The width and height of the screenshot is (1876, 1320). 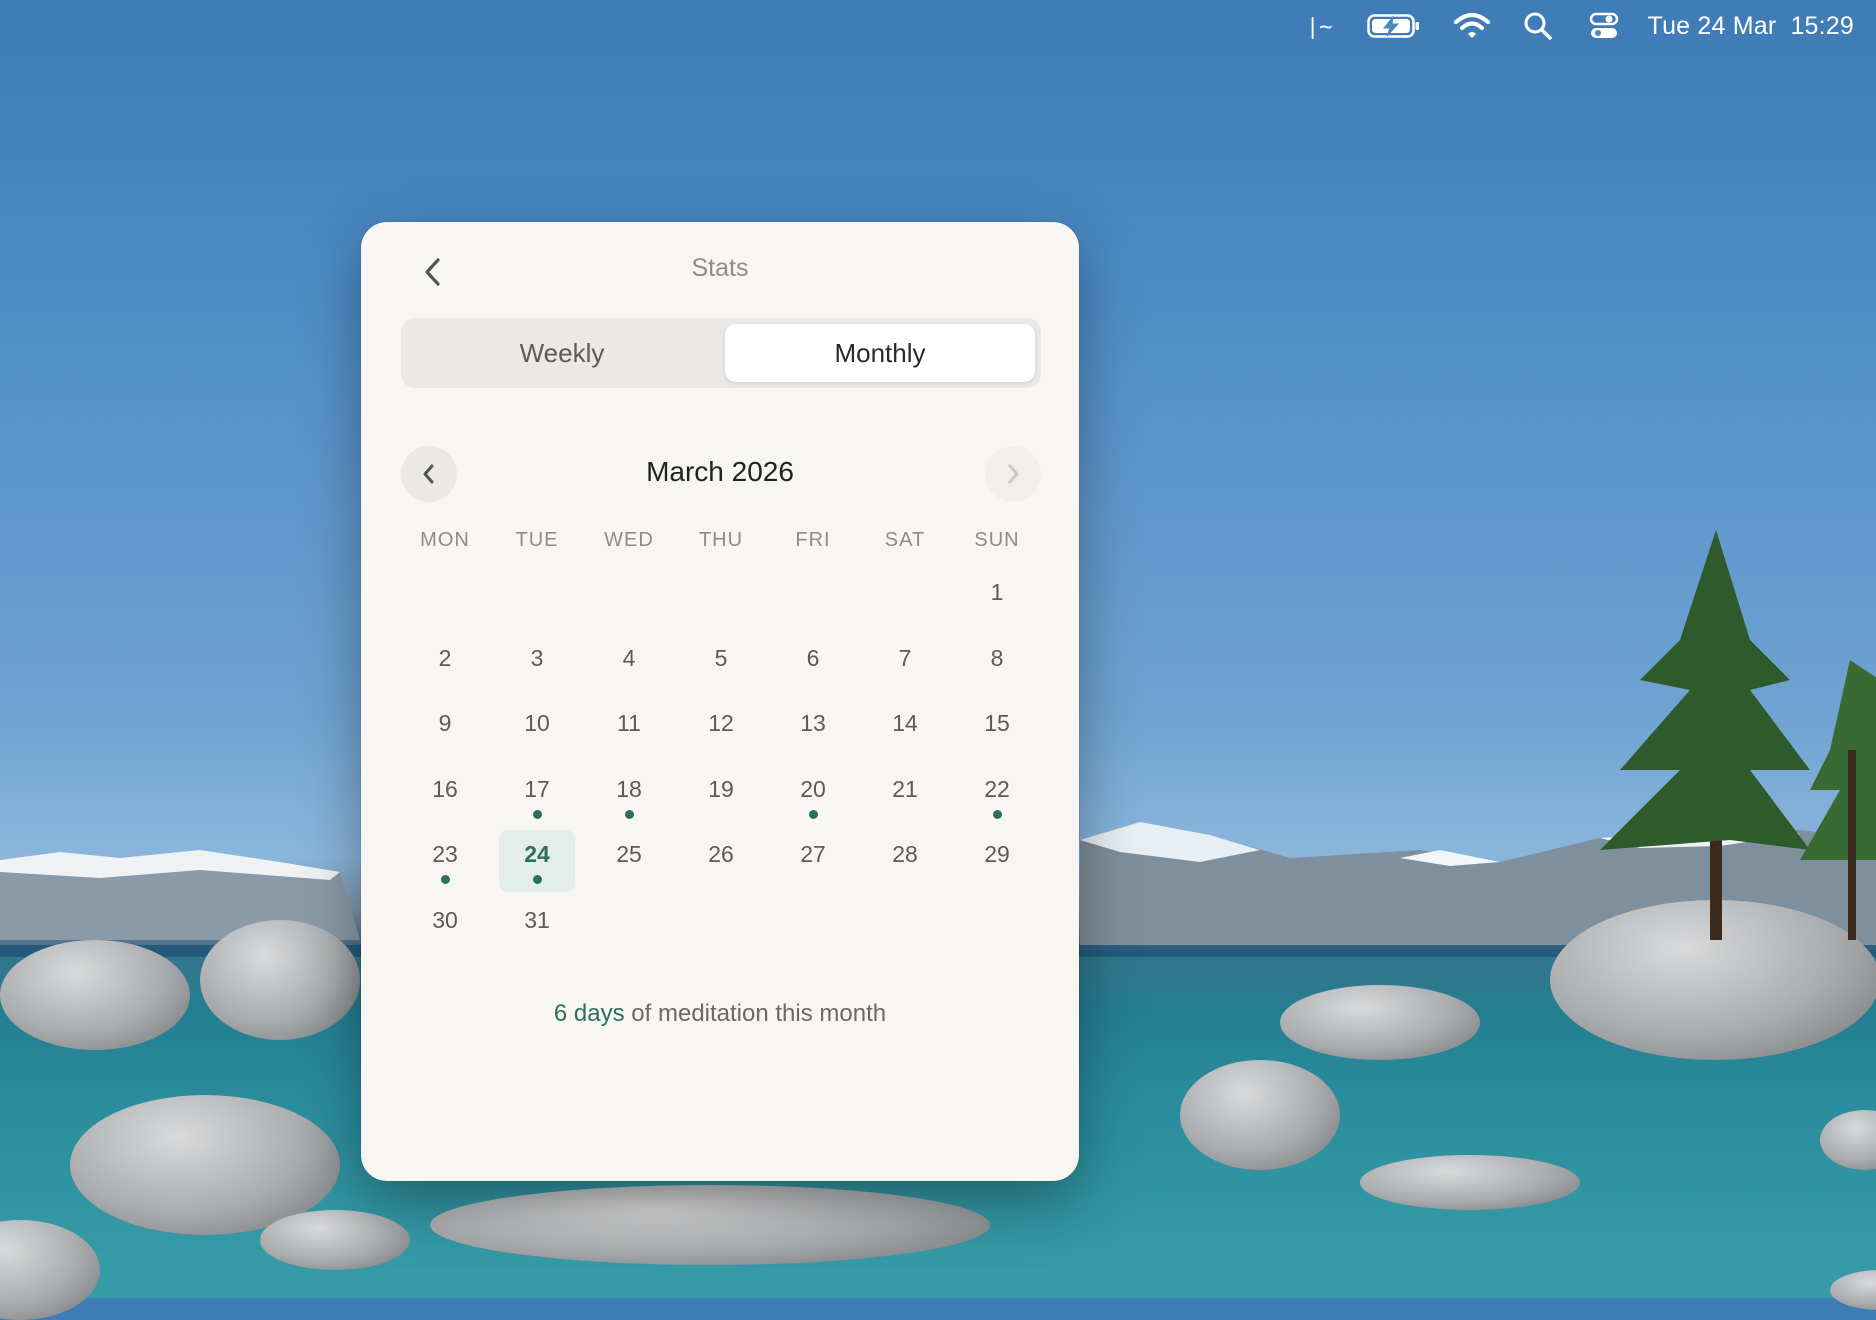 What do you see at coordinates (445, 540) in the screenshot?
I see `weekday-label: MON` at bounding box center [445, 540].